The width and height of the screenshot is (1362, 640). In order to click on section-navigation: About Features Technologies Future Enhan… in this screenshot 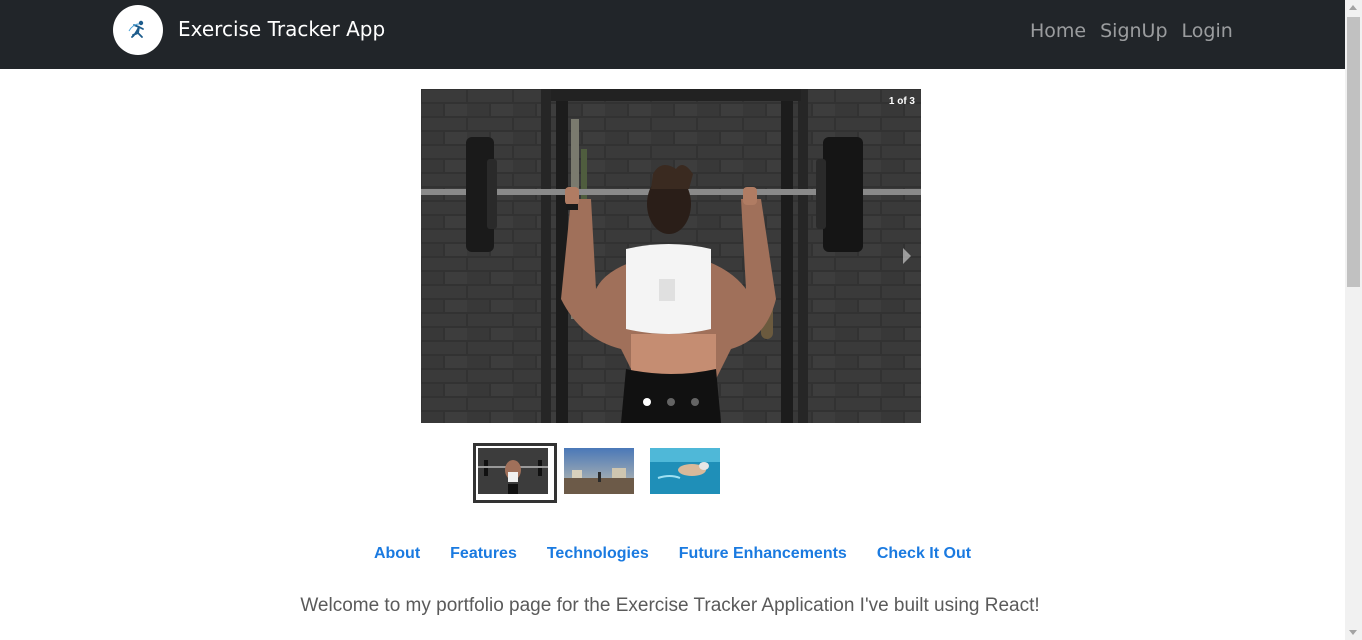, I will do `click(672, 554)`.